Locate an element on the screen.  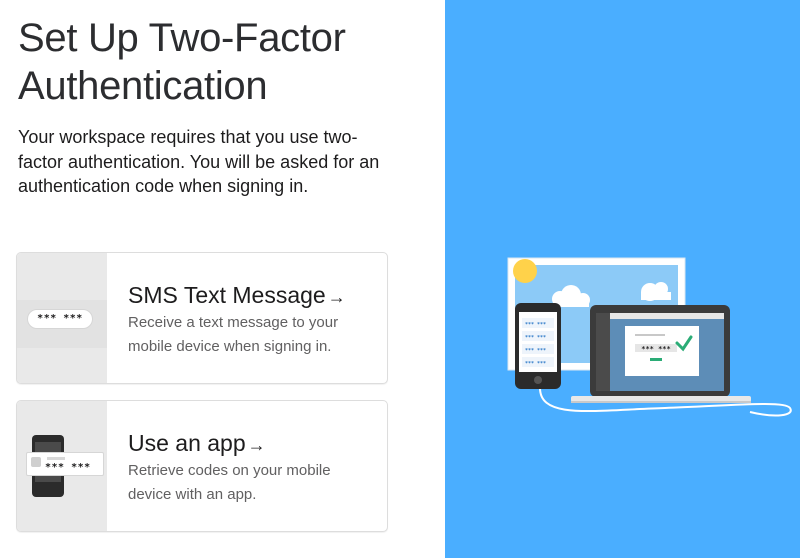
app-code-card: *** *** is located at coordinates (65, 464).